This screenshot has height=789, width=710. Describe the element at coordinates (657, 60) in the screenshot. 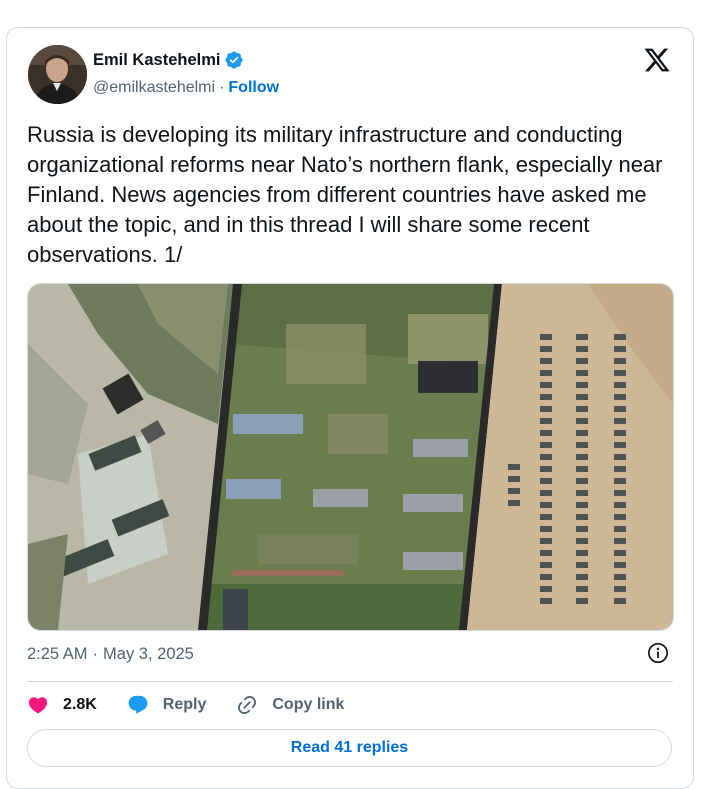

I see `x-logo-icon` at that location.